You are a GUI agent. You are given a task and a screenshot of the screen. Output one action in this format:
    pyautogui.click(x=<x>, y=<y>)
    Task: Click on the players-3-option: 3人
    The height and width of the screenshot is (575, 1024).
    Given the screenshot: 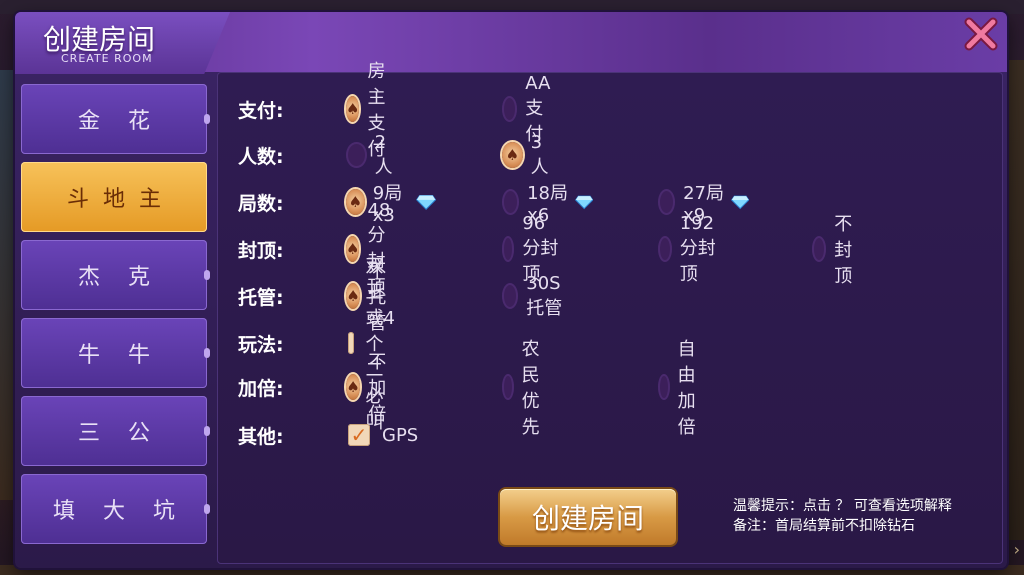 What is the action you would take?
    pyautogui.click(x=528, y=155)
    